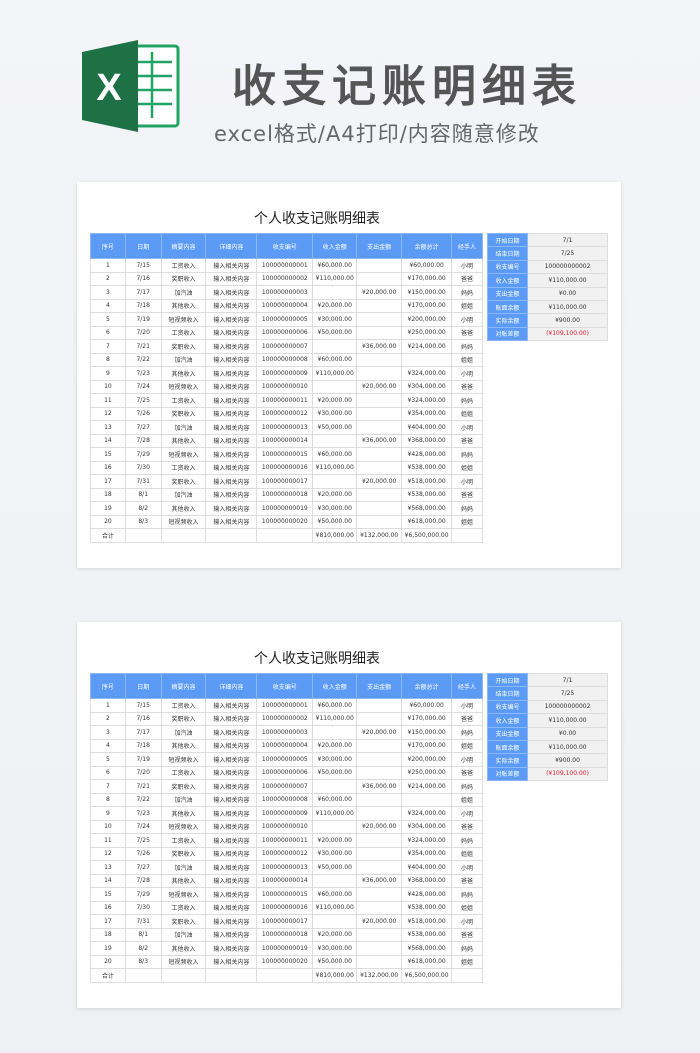 The width and height of the screenshot is (700, 1053). I want to click on table-cell: ¥110,000.00, so click(335, 813).